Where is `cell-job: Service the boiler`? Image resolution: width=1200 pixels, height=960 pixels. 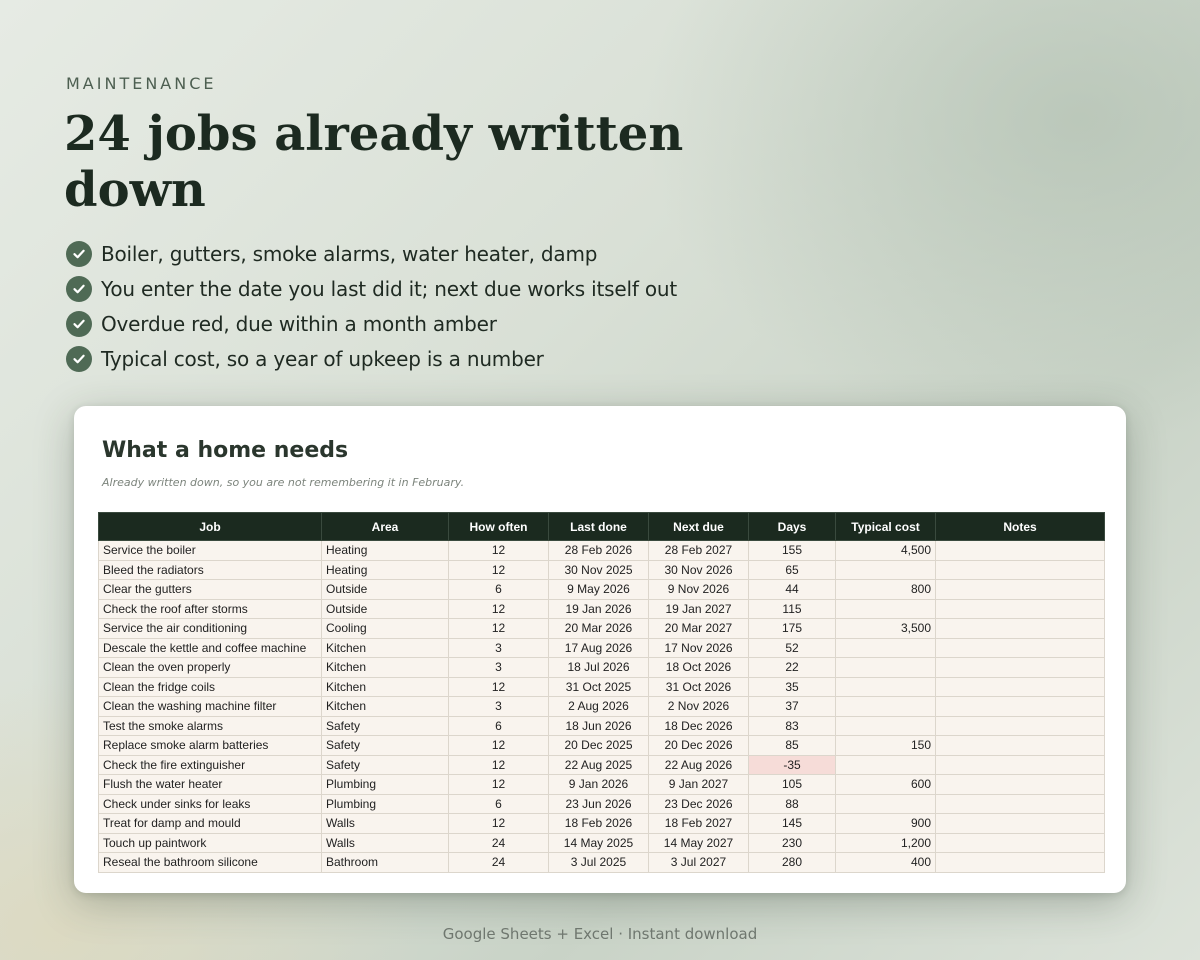 cell-job: Service the boiler is located at coordinates (210, 550).